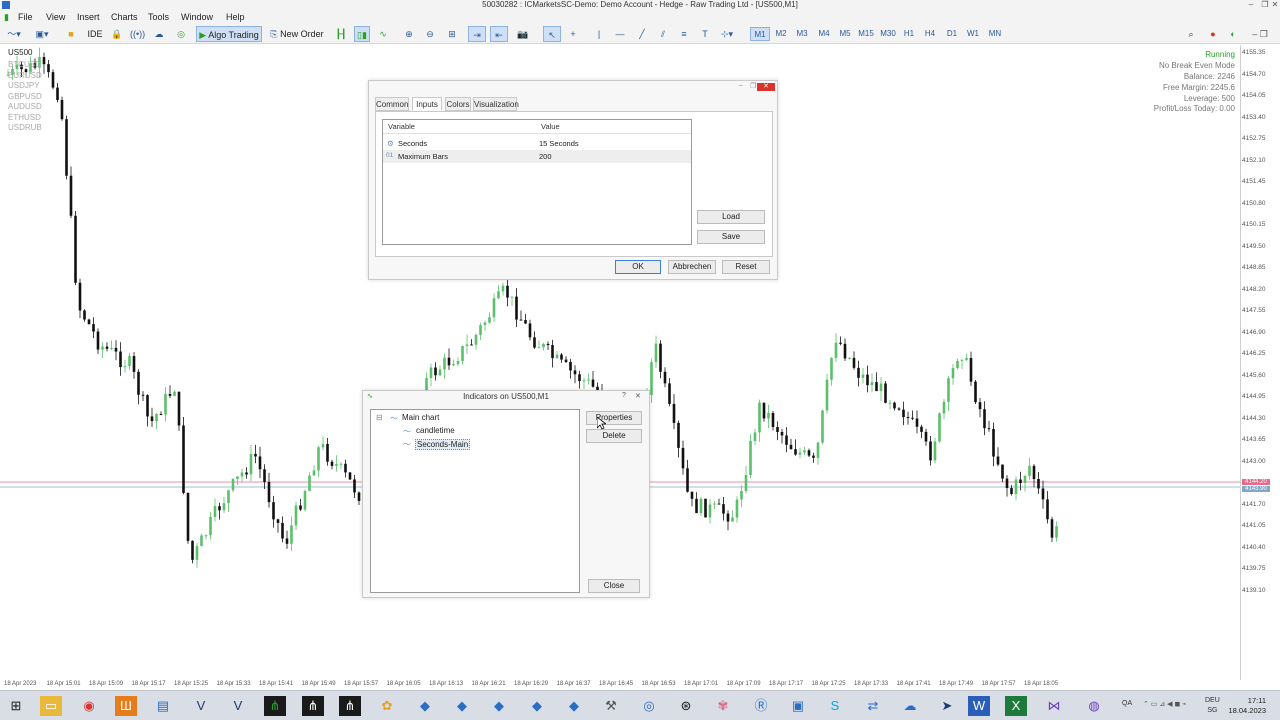 The height and width of the screenshot is (720, 1280). What do you see at coordinates (420, 417) in the screenshot?
I see `tree-root-main-chart: Main chart` at bounding box center [420, 417].